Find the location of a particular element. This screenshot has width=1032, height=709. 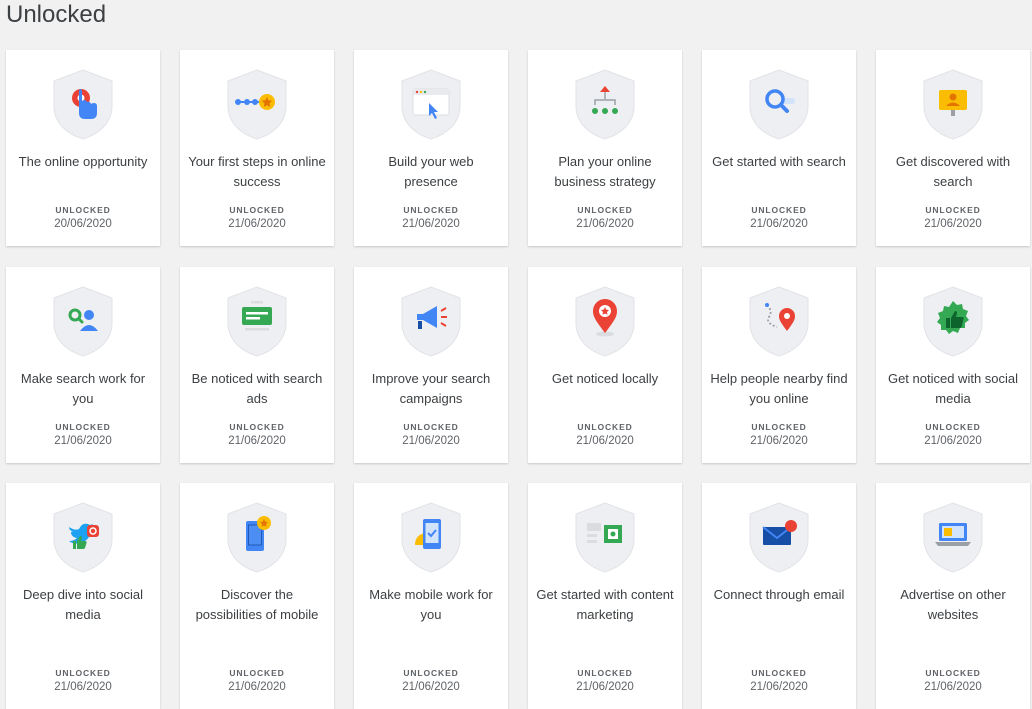

browser-cursor-icon is located at coordinates (431, 104).